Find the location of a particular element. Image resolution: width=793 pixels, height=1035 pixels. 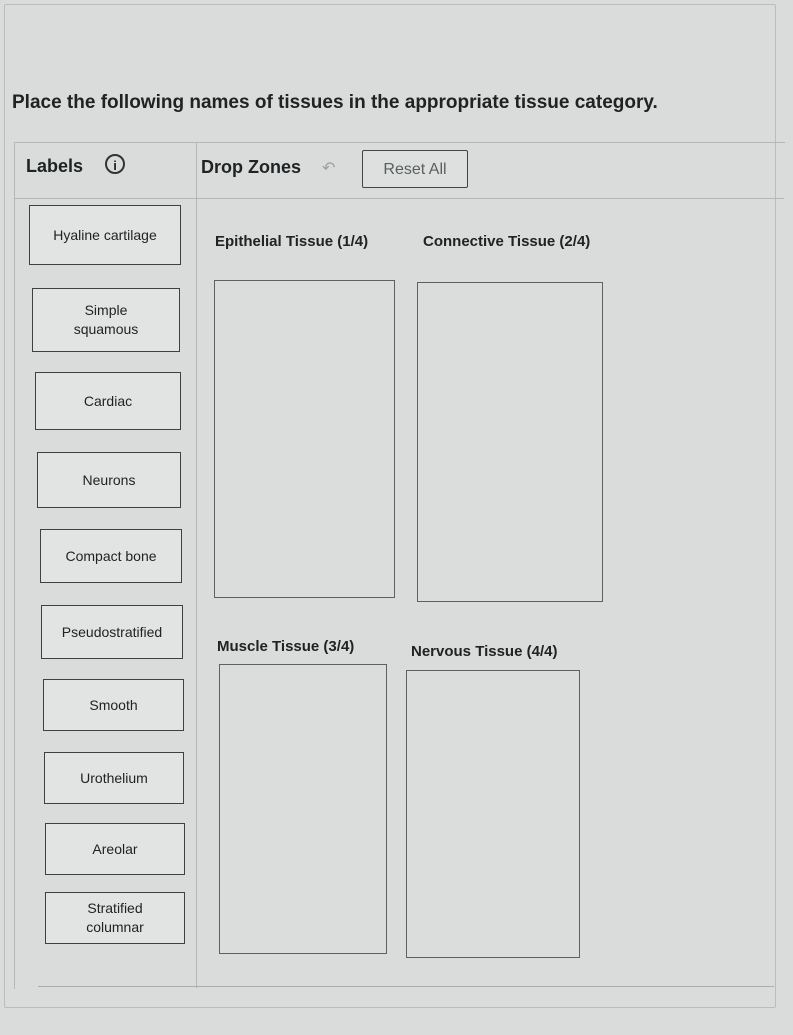

reset-all-button: Reset All is located at coordinates (415, 169).